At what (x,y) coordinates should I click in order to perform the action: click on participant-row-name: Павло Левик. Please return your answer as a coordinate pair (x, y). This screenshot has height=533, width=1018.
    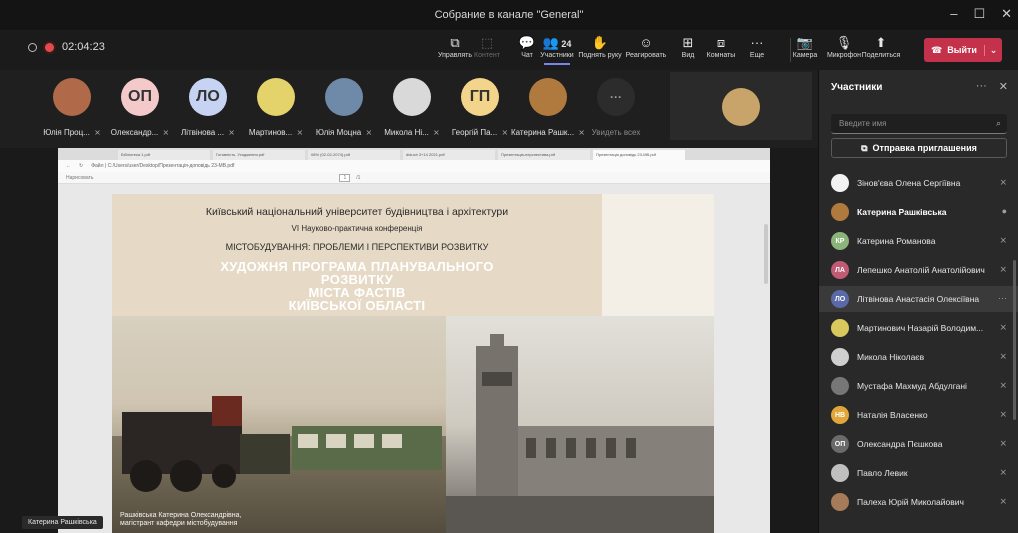
    Looking at the image, I should click on (882, 473).